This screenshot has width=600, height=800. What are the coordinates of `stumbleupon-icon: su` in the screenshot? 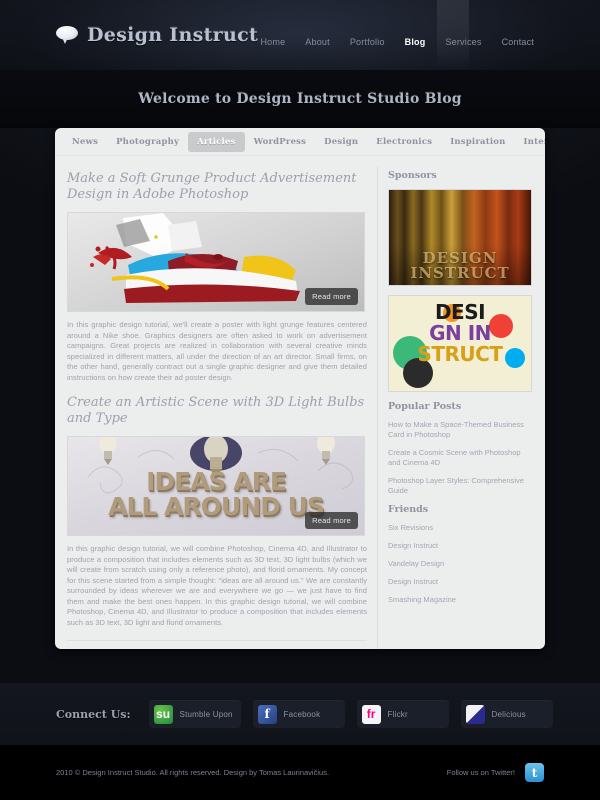 It's located at (163, 714).